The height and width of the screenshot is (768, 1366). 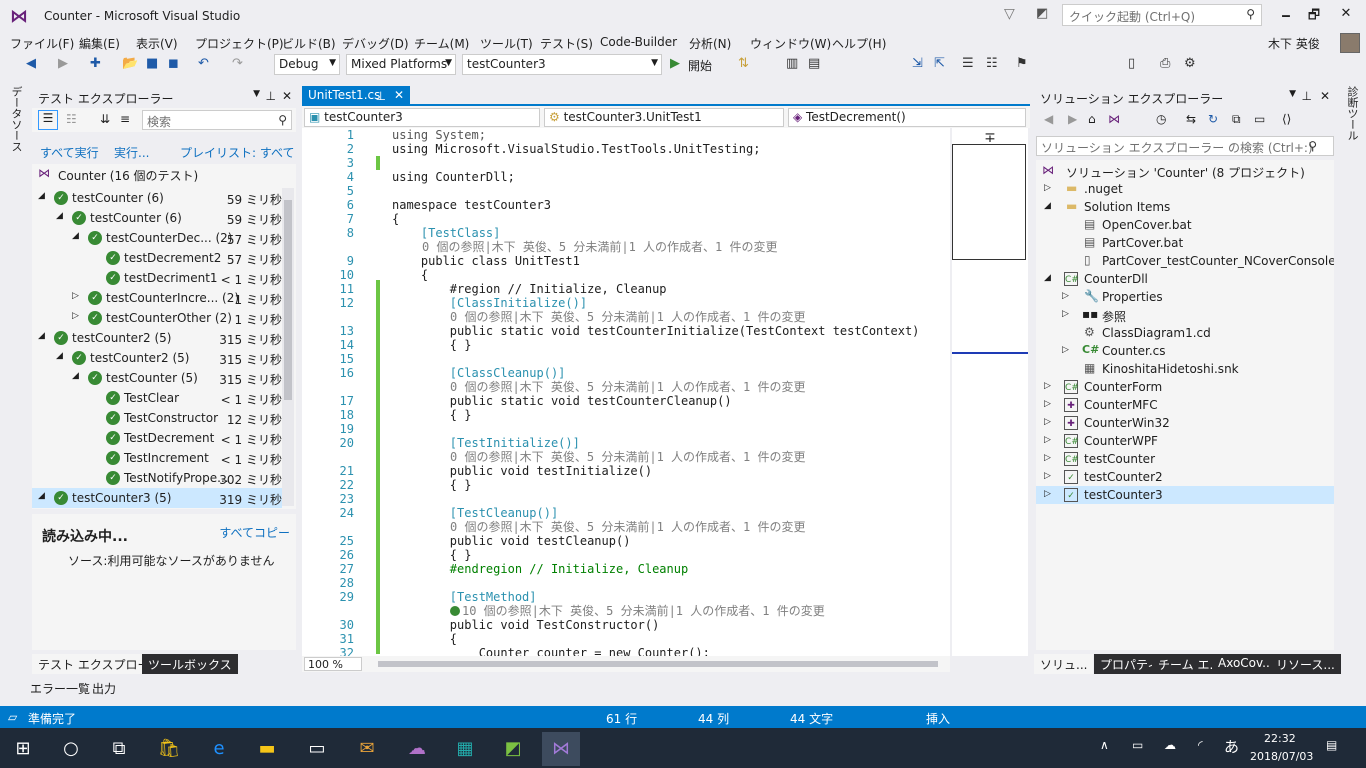 I want to click on clock-date: 2018/07/03, so click(x=1281, y=756).